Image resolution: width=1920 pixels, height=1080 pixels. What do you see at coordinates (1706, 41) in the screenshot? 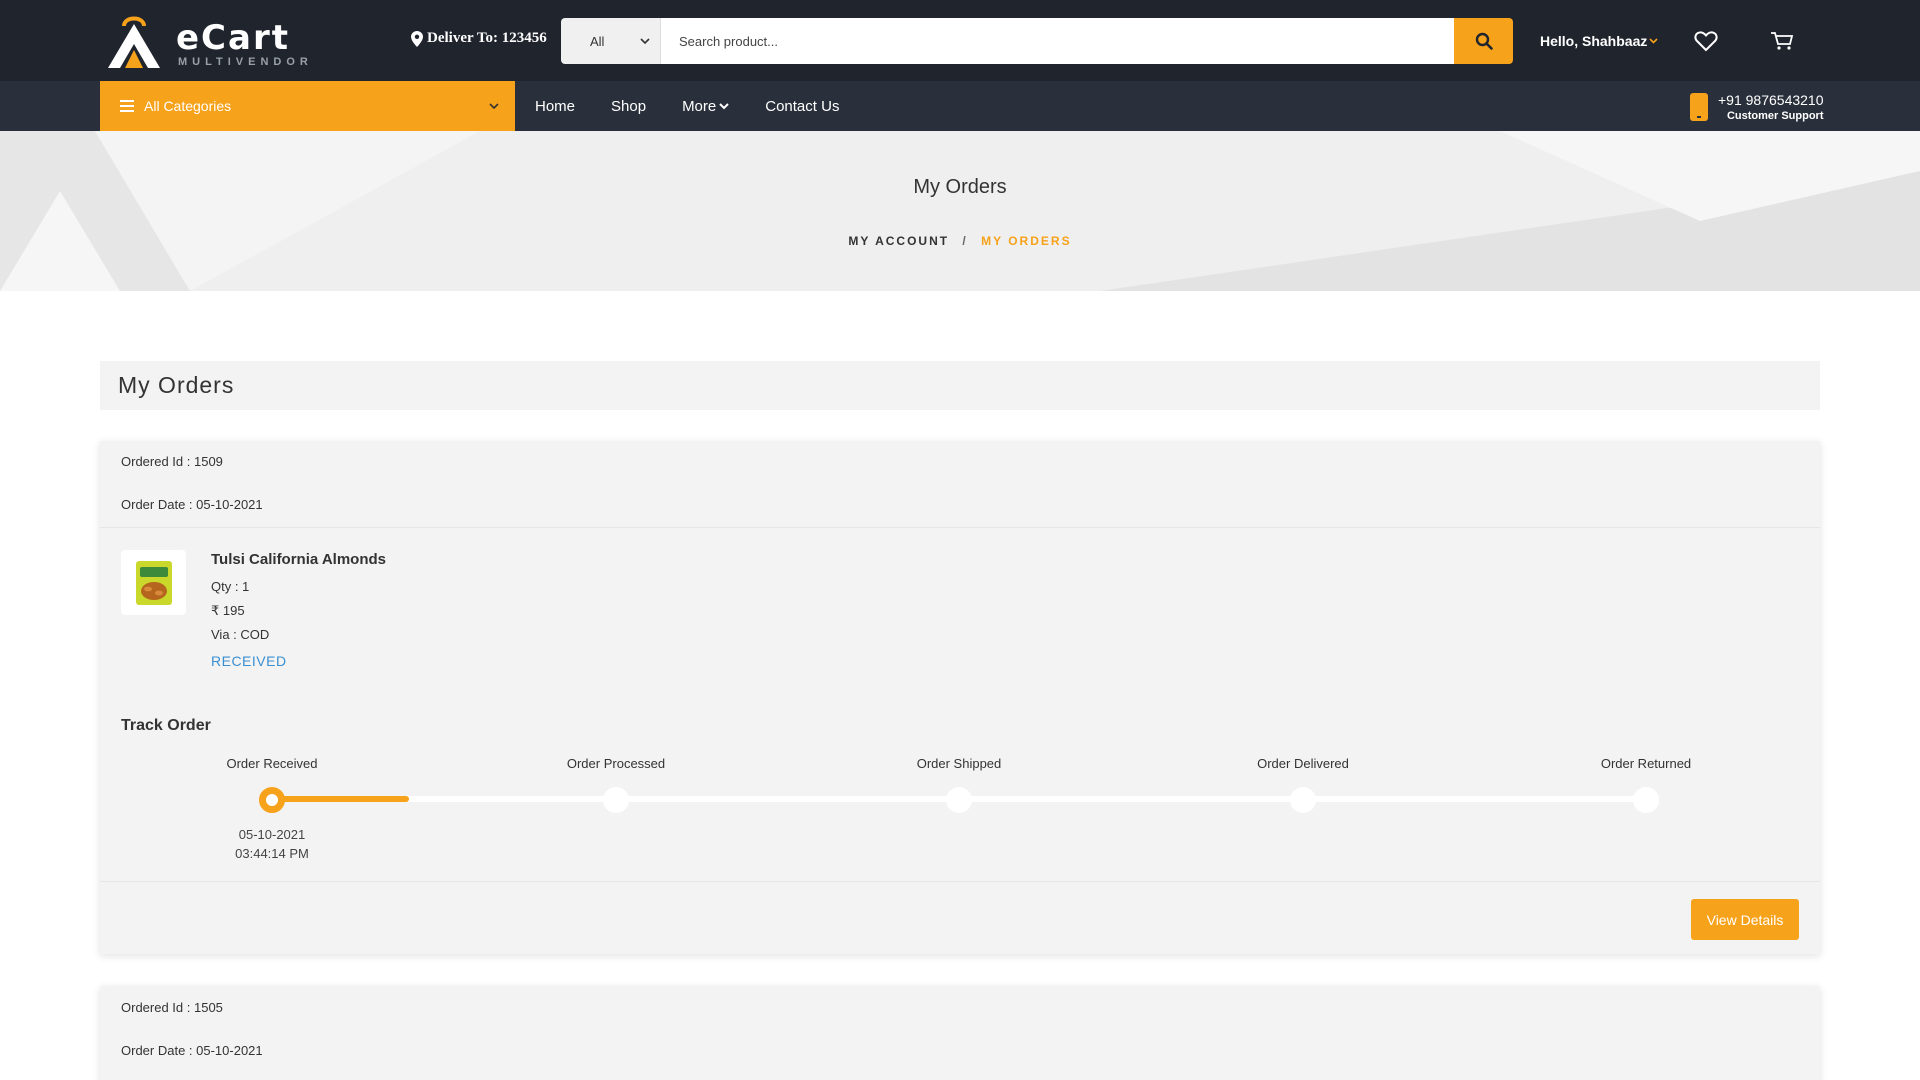
I see `heart-icon` at bounding box center [1706, 41].